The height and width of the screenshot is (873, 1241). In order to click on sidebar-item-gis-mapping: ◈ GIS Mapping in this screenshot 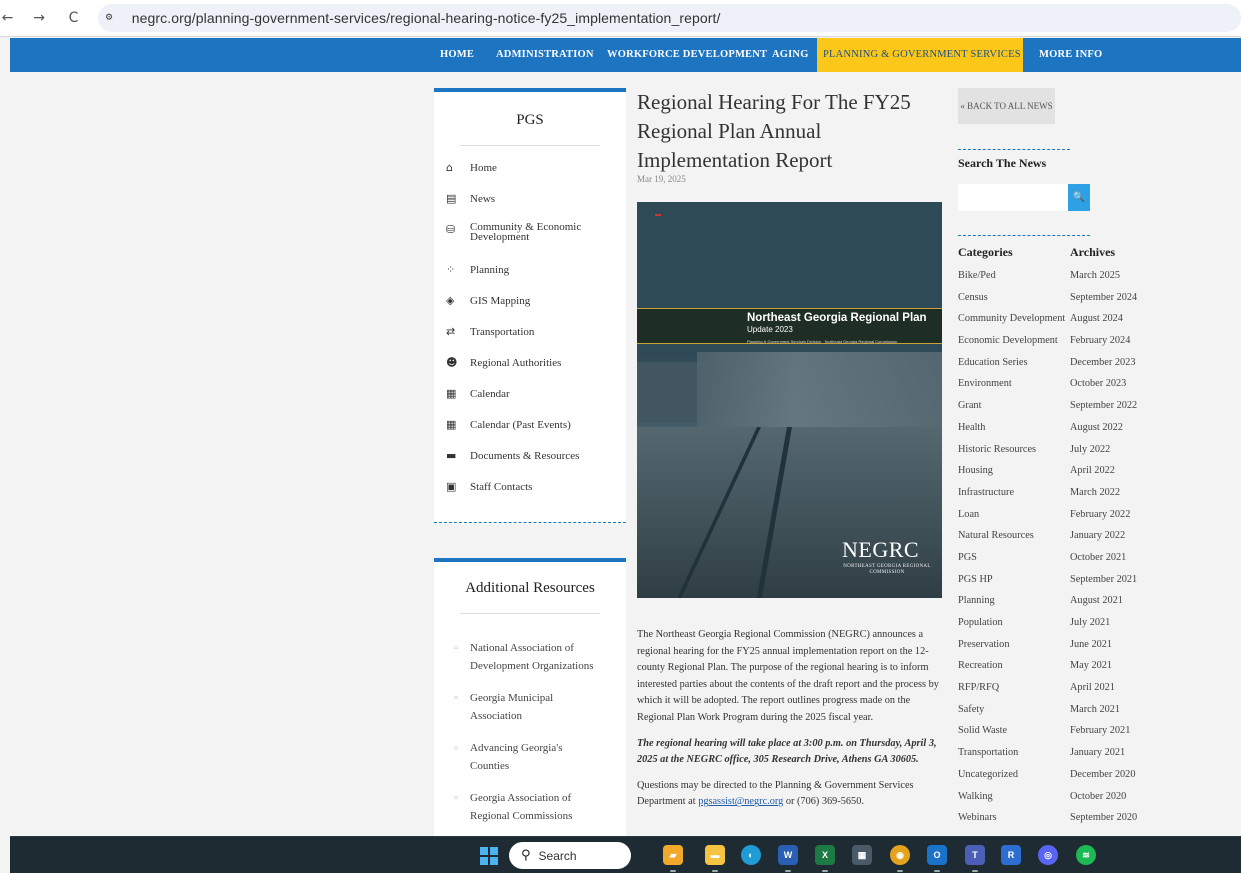, I will do `click(530, 308)`.